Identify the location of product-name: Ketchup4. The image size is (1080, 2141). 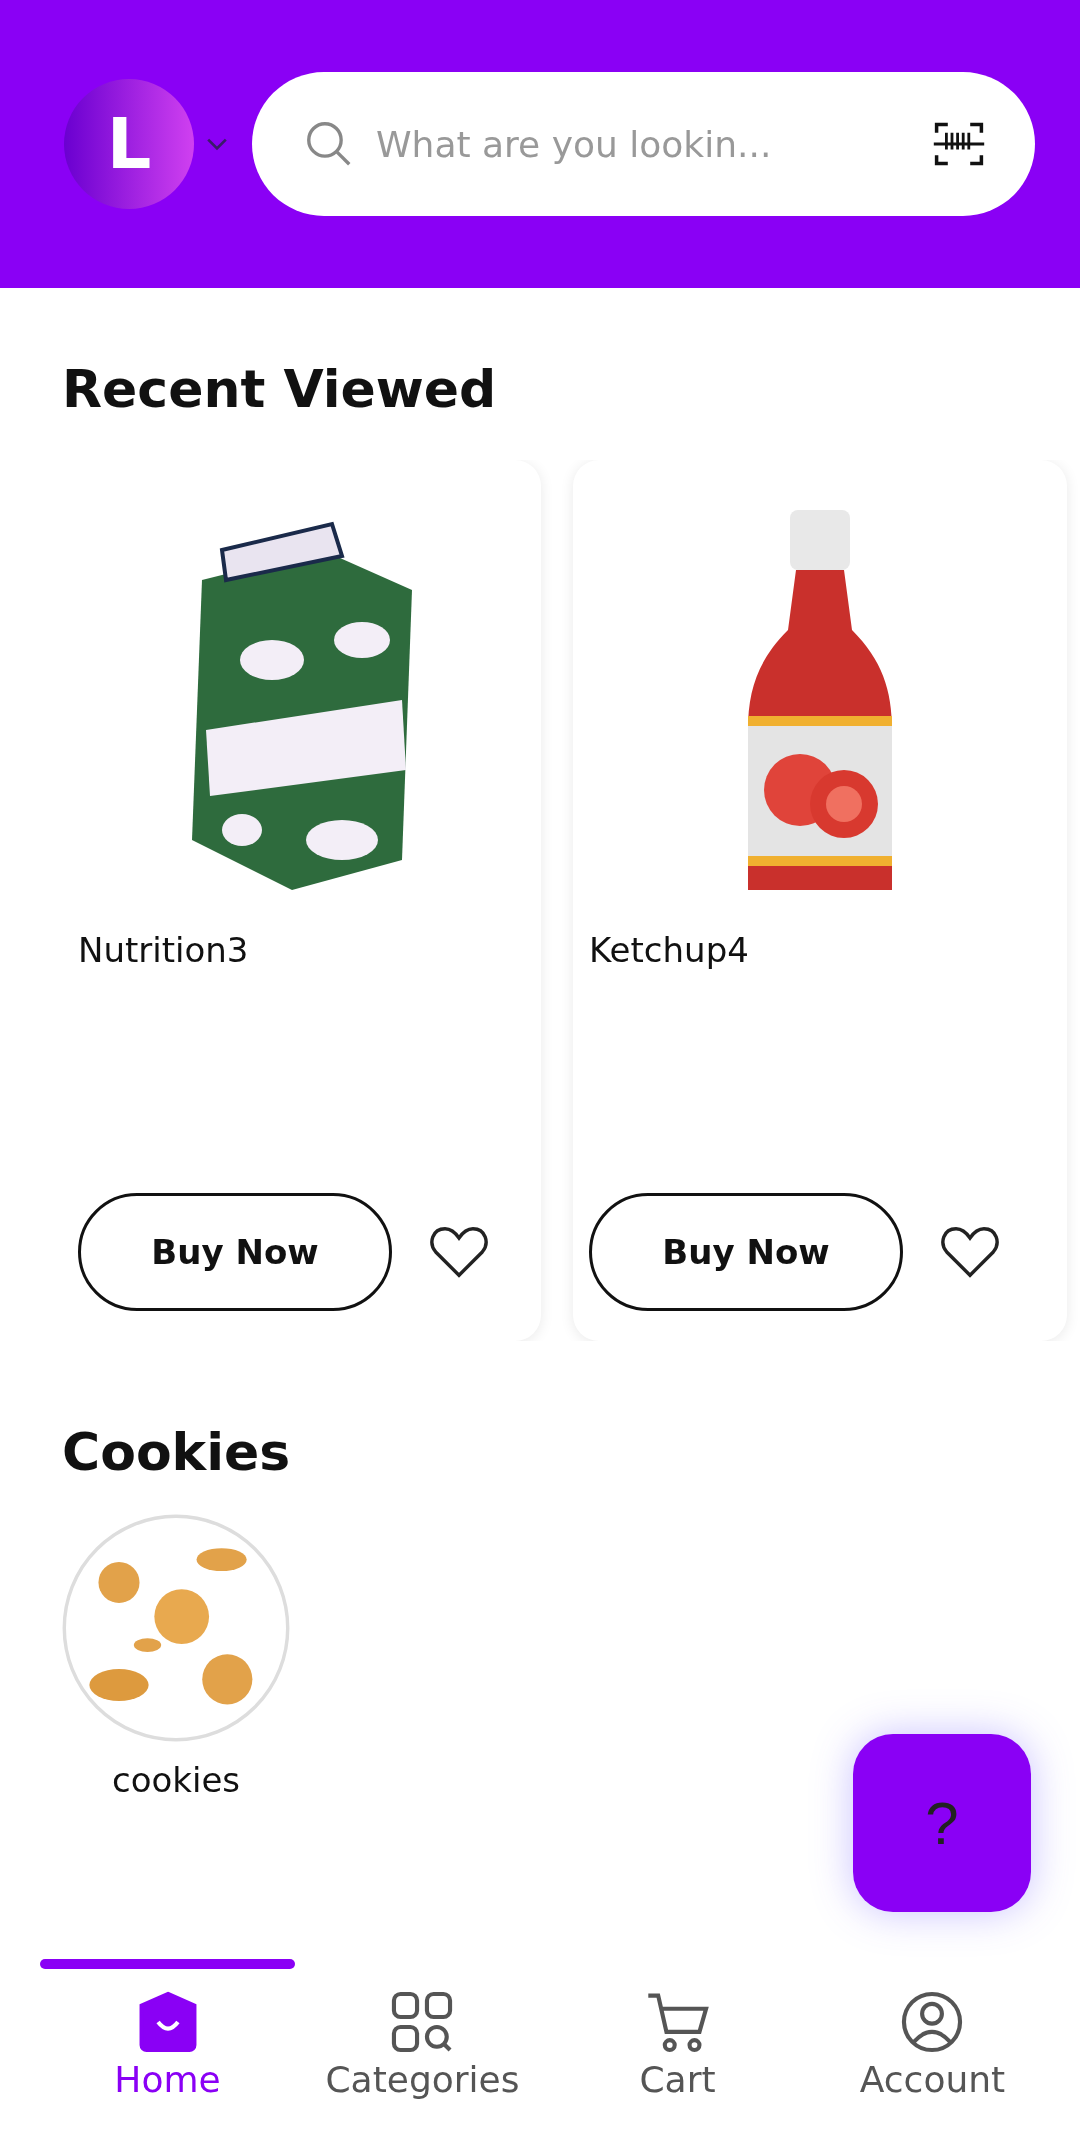
(669, 951).